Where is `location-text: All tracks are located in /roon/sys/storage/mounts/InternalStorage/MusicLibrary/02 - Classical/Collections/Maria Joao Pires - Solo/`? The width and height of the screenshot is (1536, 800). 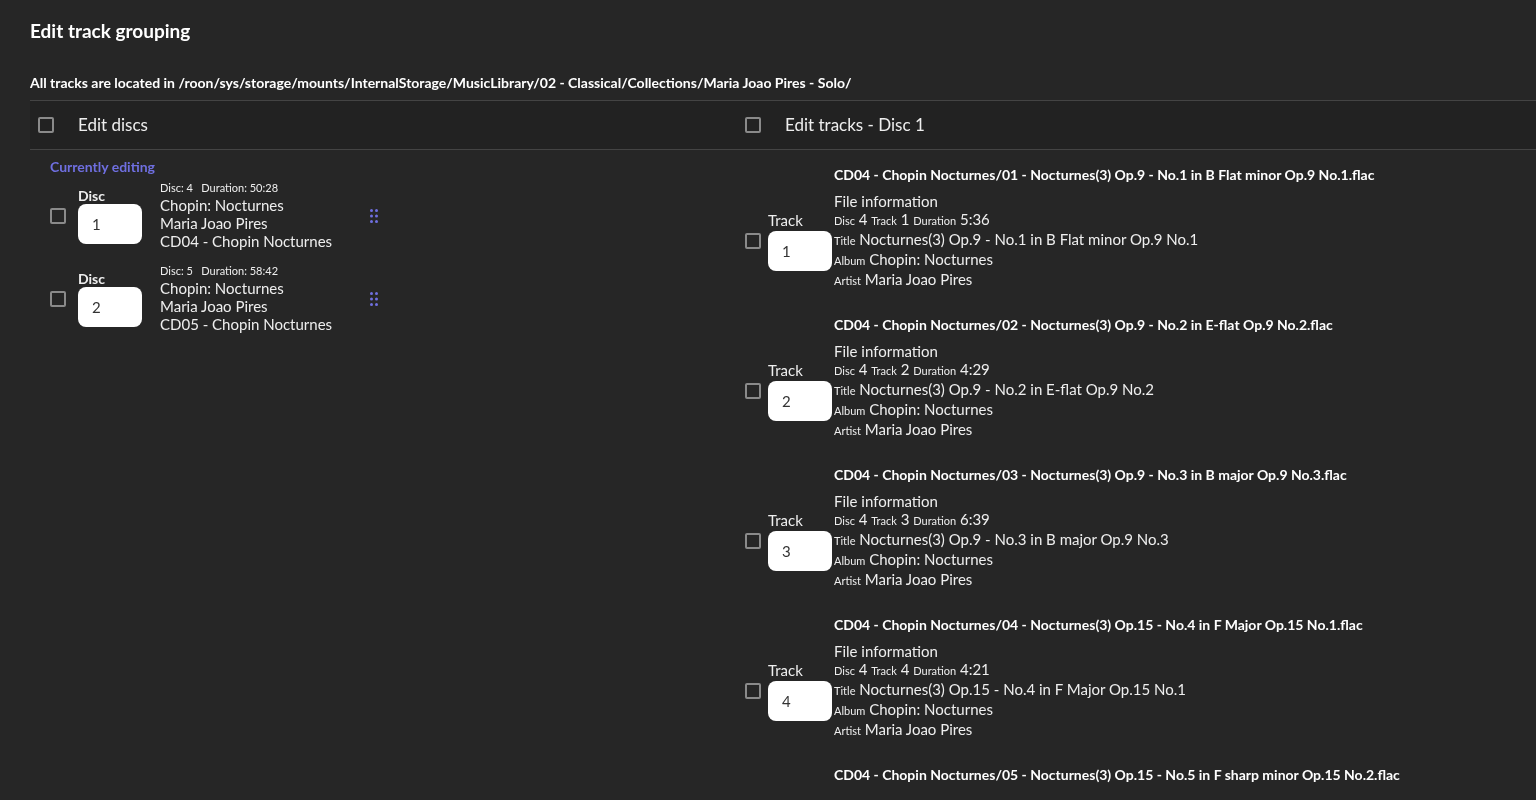 location-text: All tracks are located in /roon/sys/storage/mounts/InternalStorage/MusicLibrary/02 - Classical/Collections/Maria Joao Pires - Solo/ is located at coordinates (441, 83).